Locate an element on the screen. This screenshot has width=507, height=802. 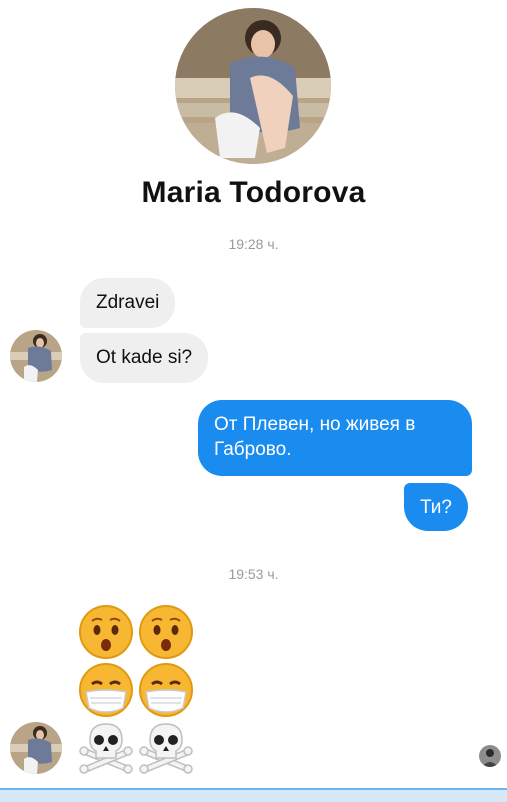
contact-profile-photo is located at coordinates (253, 86).